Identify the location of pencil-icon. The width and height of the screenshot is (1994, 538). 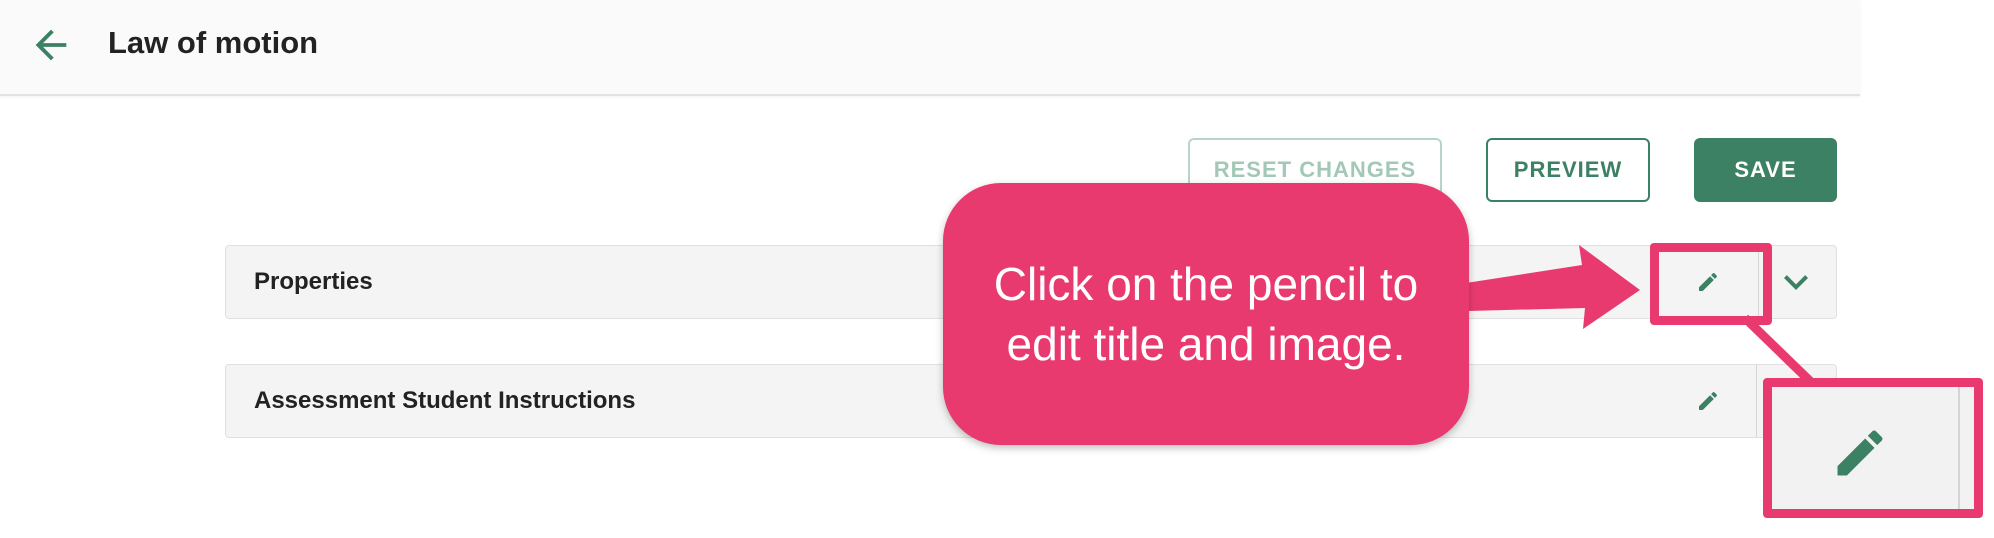
(1860, 453).